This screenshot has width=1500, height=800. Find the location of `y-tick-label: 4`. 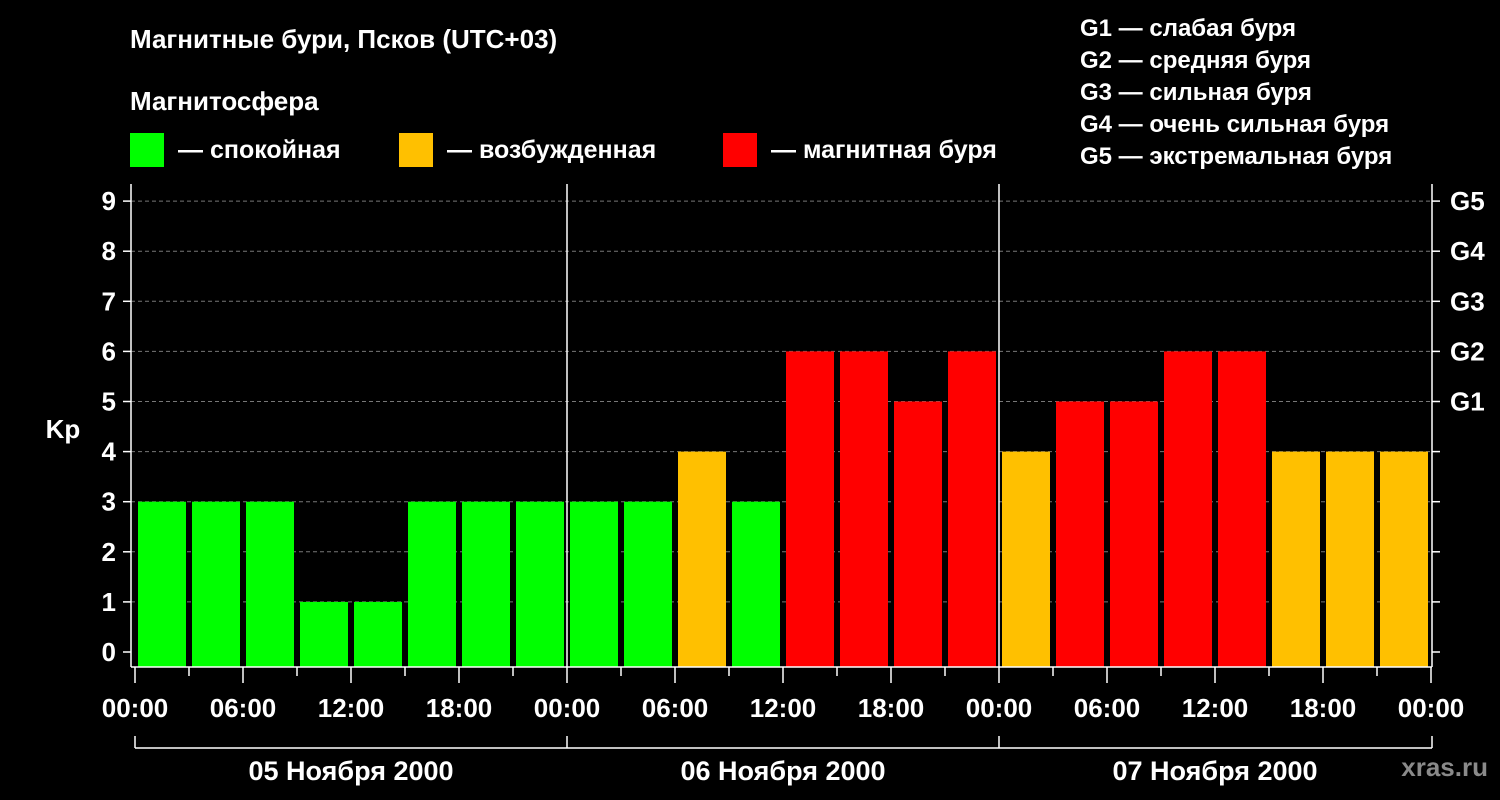

y-tick-label: 4 is located at coordinates (109, 452).